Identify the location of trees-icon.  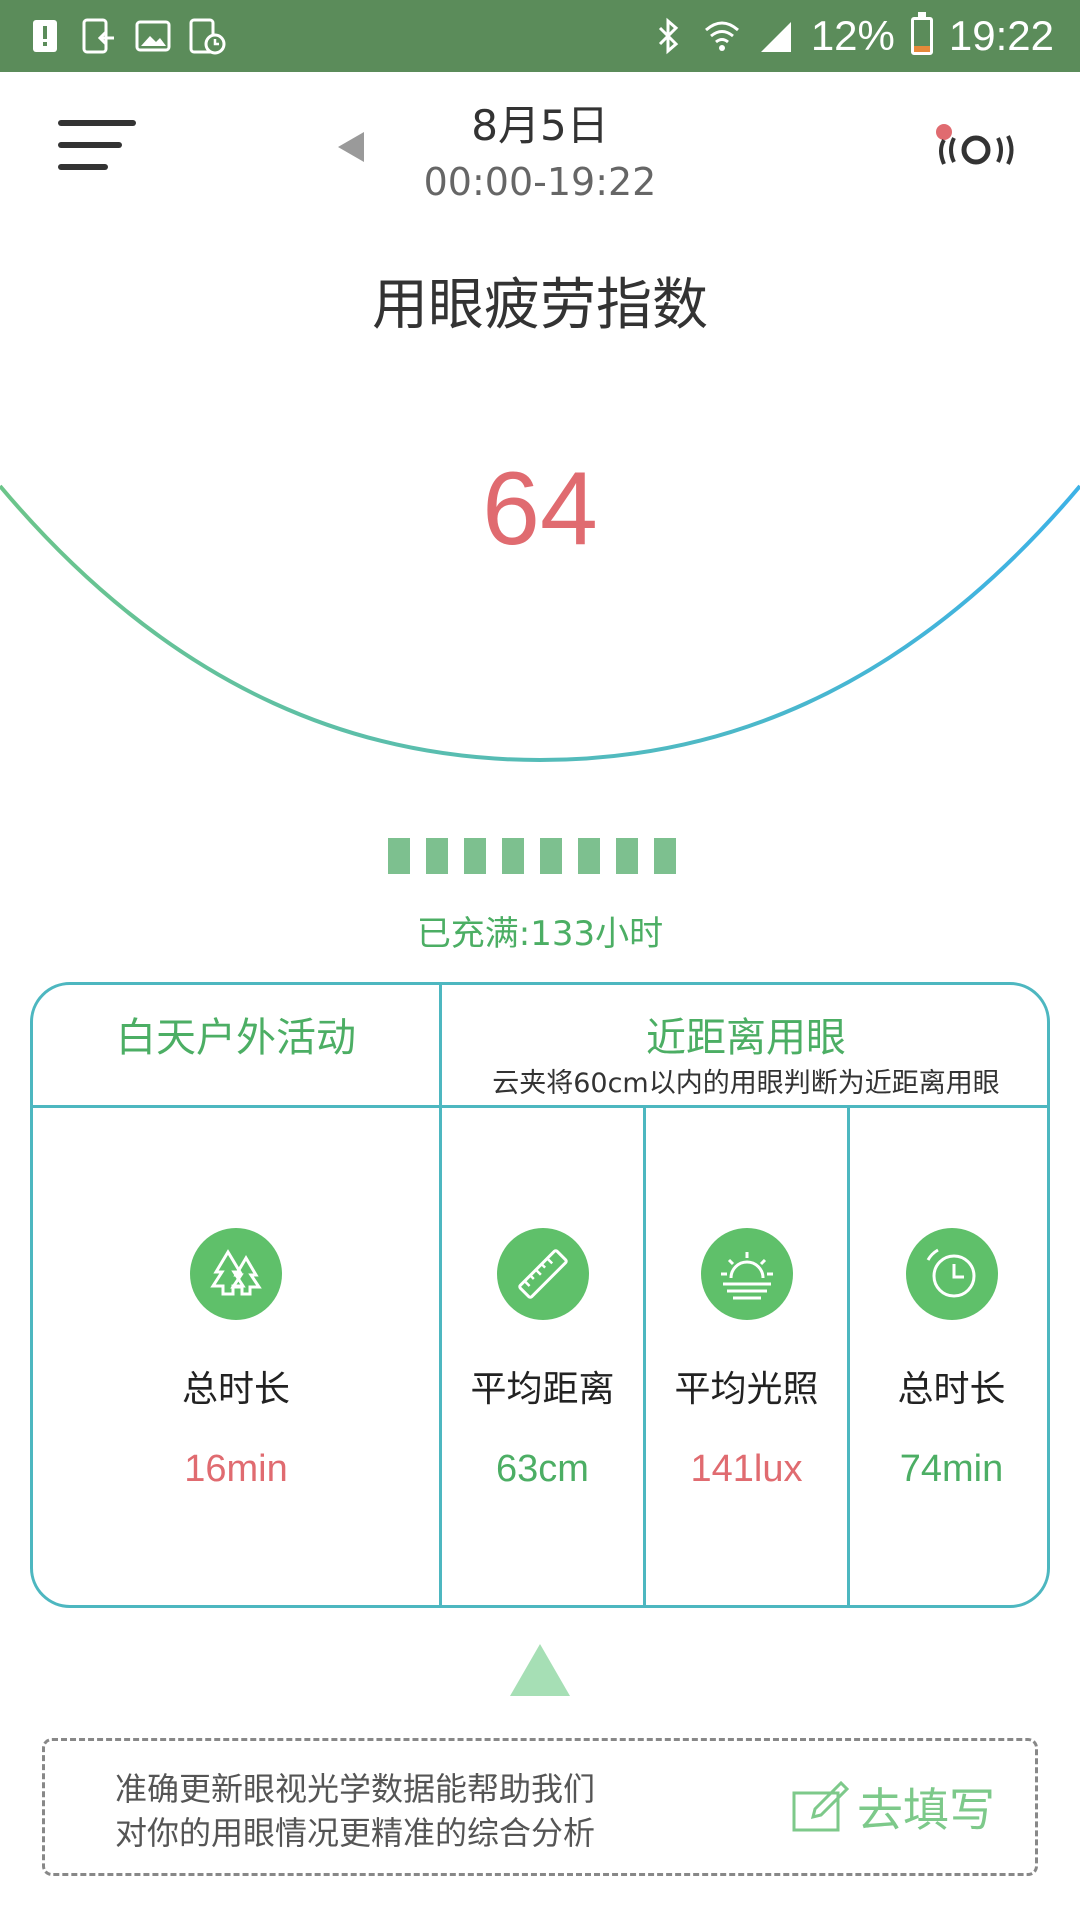
(236, 1274).